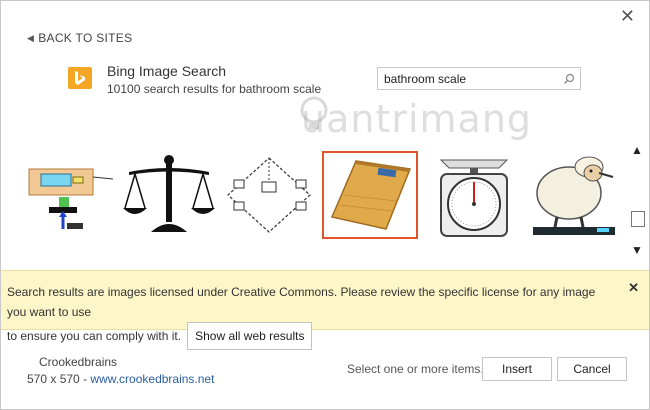  What do you see at coordinates (637, 202) in the screenshot?
I see `results-scrollbar: ▲ ▼` at bounding box center [637, 202].